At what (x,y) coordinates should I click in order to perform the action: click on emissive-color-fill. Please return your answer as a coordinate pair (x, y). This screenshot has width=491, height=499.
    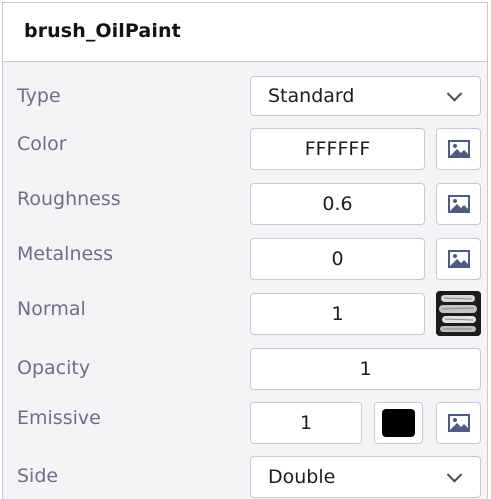
    Looking at the image, I should click on (398, 423).